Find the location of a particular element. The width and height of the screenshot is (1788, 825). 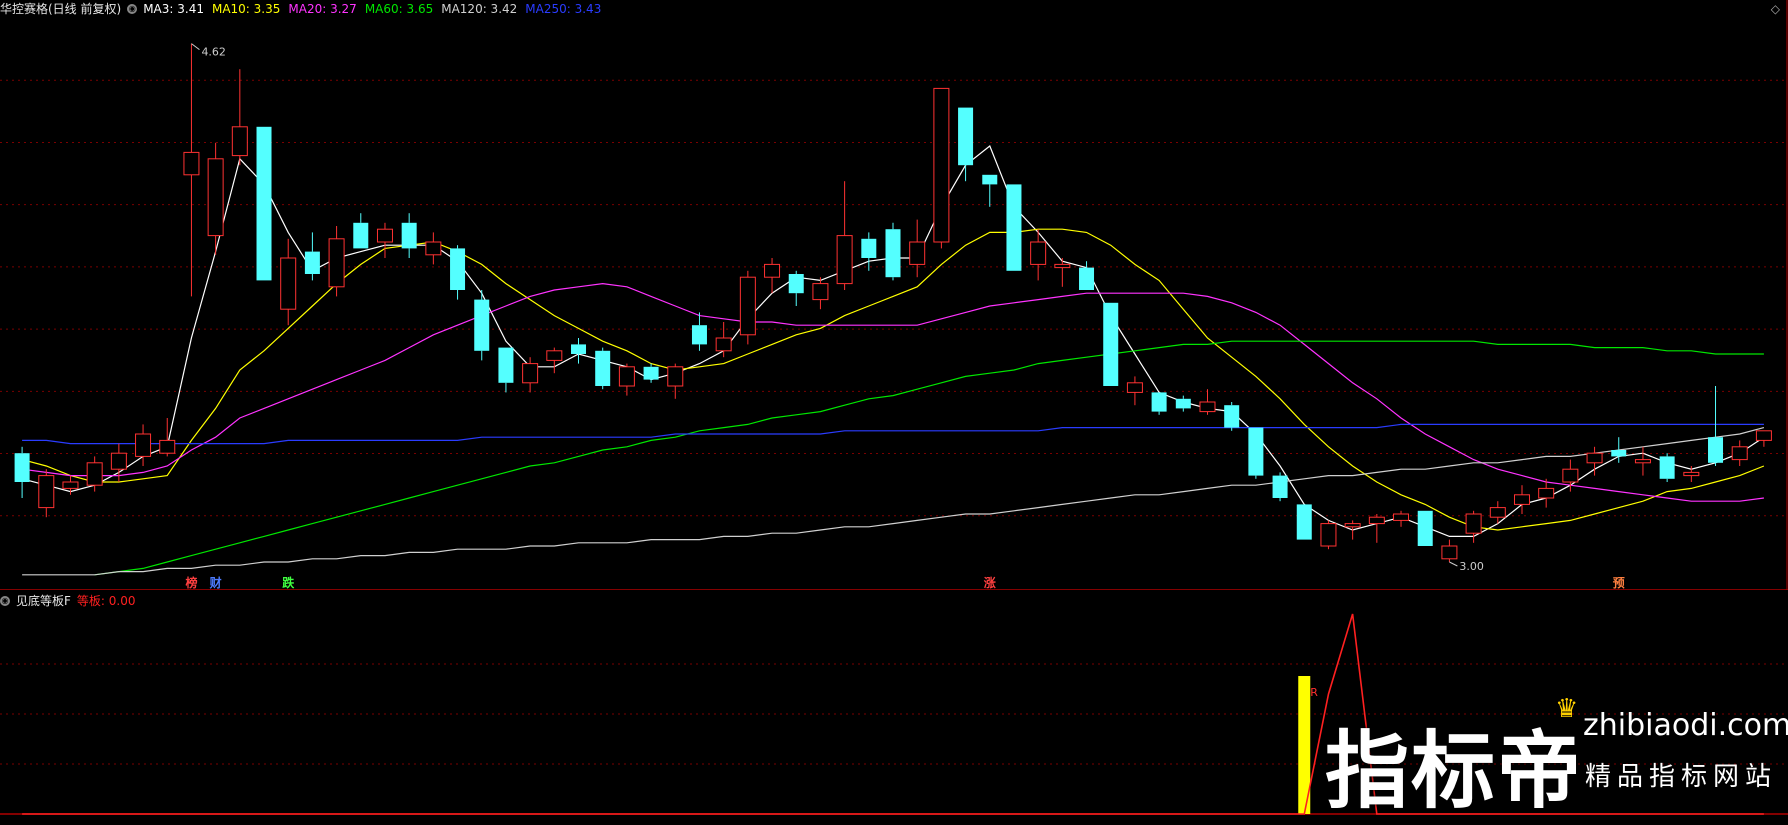

event-marker: 涨 is located at coordinates (990, 582).